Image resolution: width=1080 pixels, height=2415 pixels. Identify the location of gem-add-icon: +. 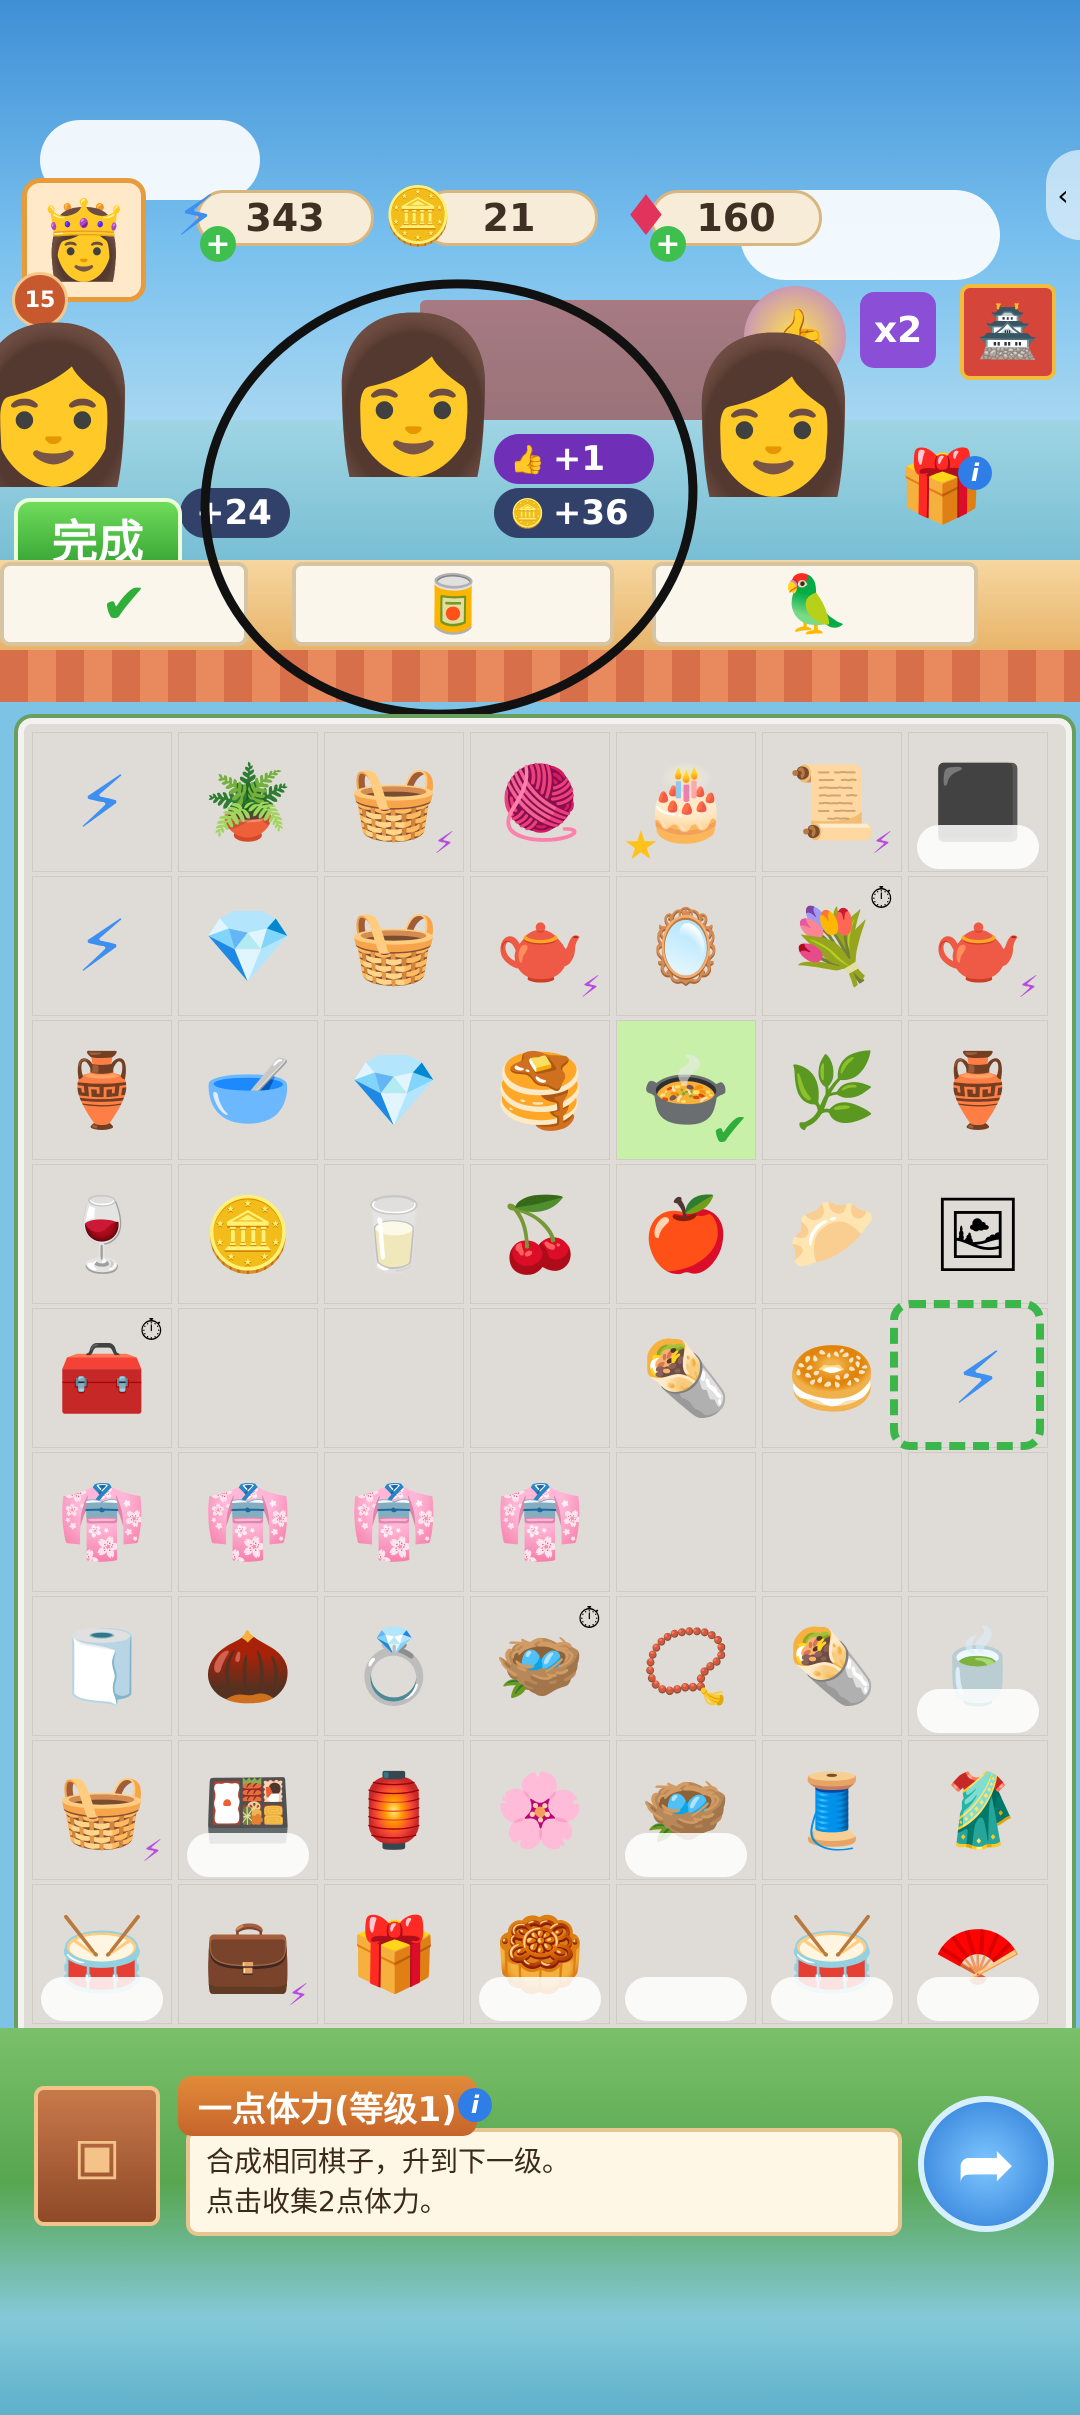
(668, 244).